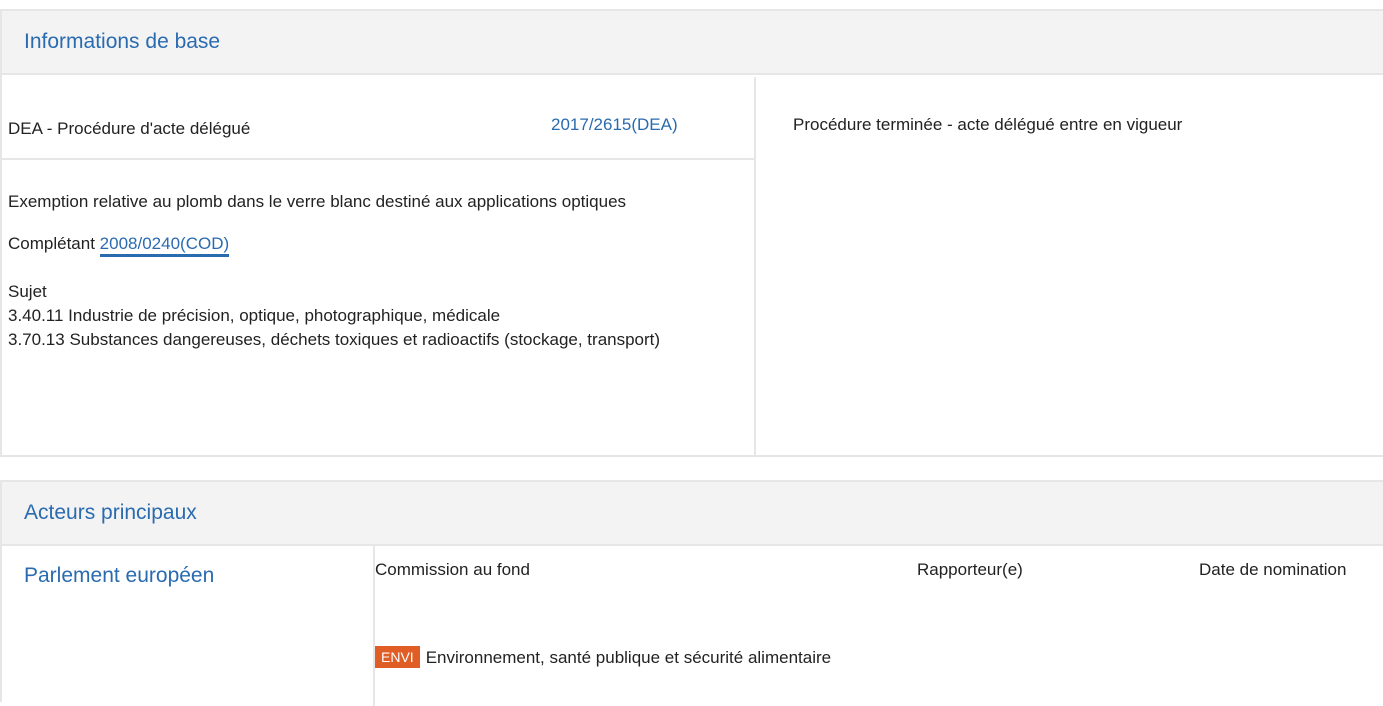  Describe the element at coordinates (129, 128) in the screenshot. I see `procedure-type: DEA - Procédure d'acte délégué` at that location.